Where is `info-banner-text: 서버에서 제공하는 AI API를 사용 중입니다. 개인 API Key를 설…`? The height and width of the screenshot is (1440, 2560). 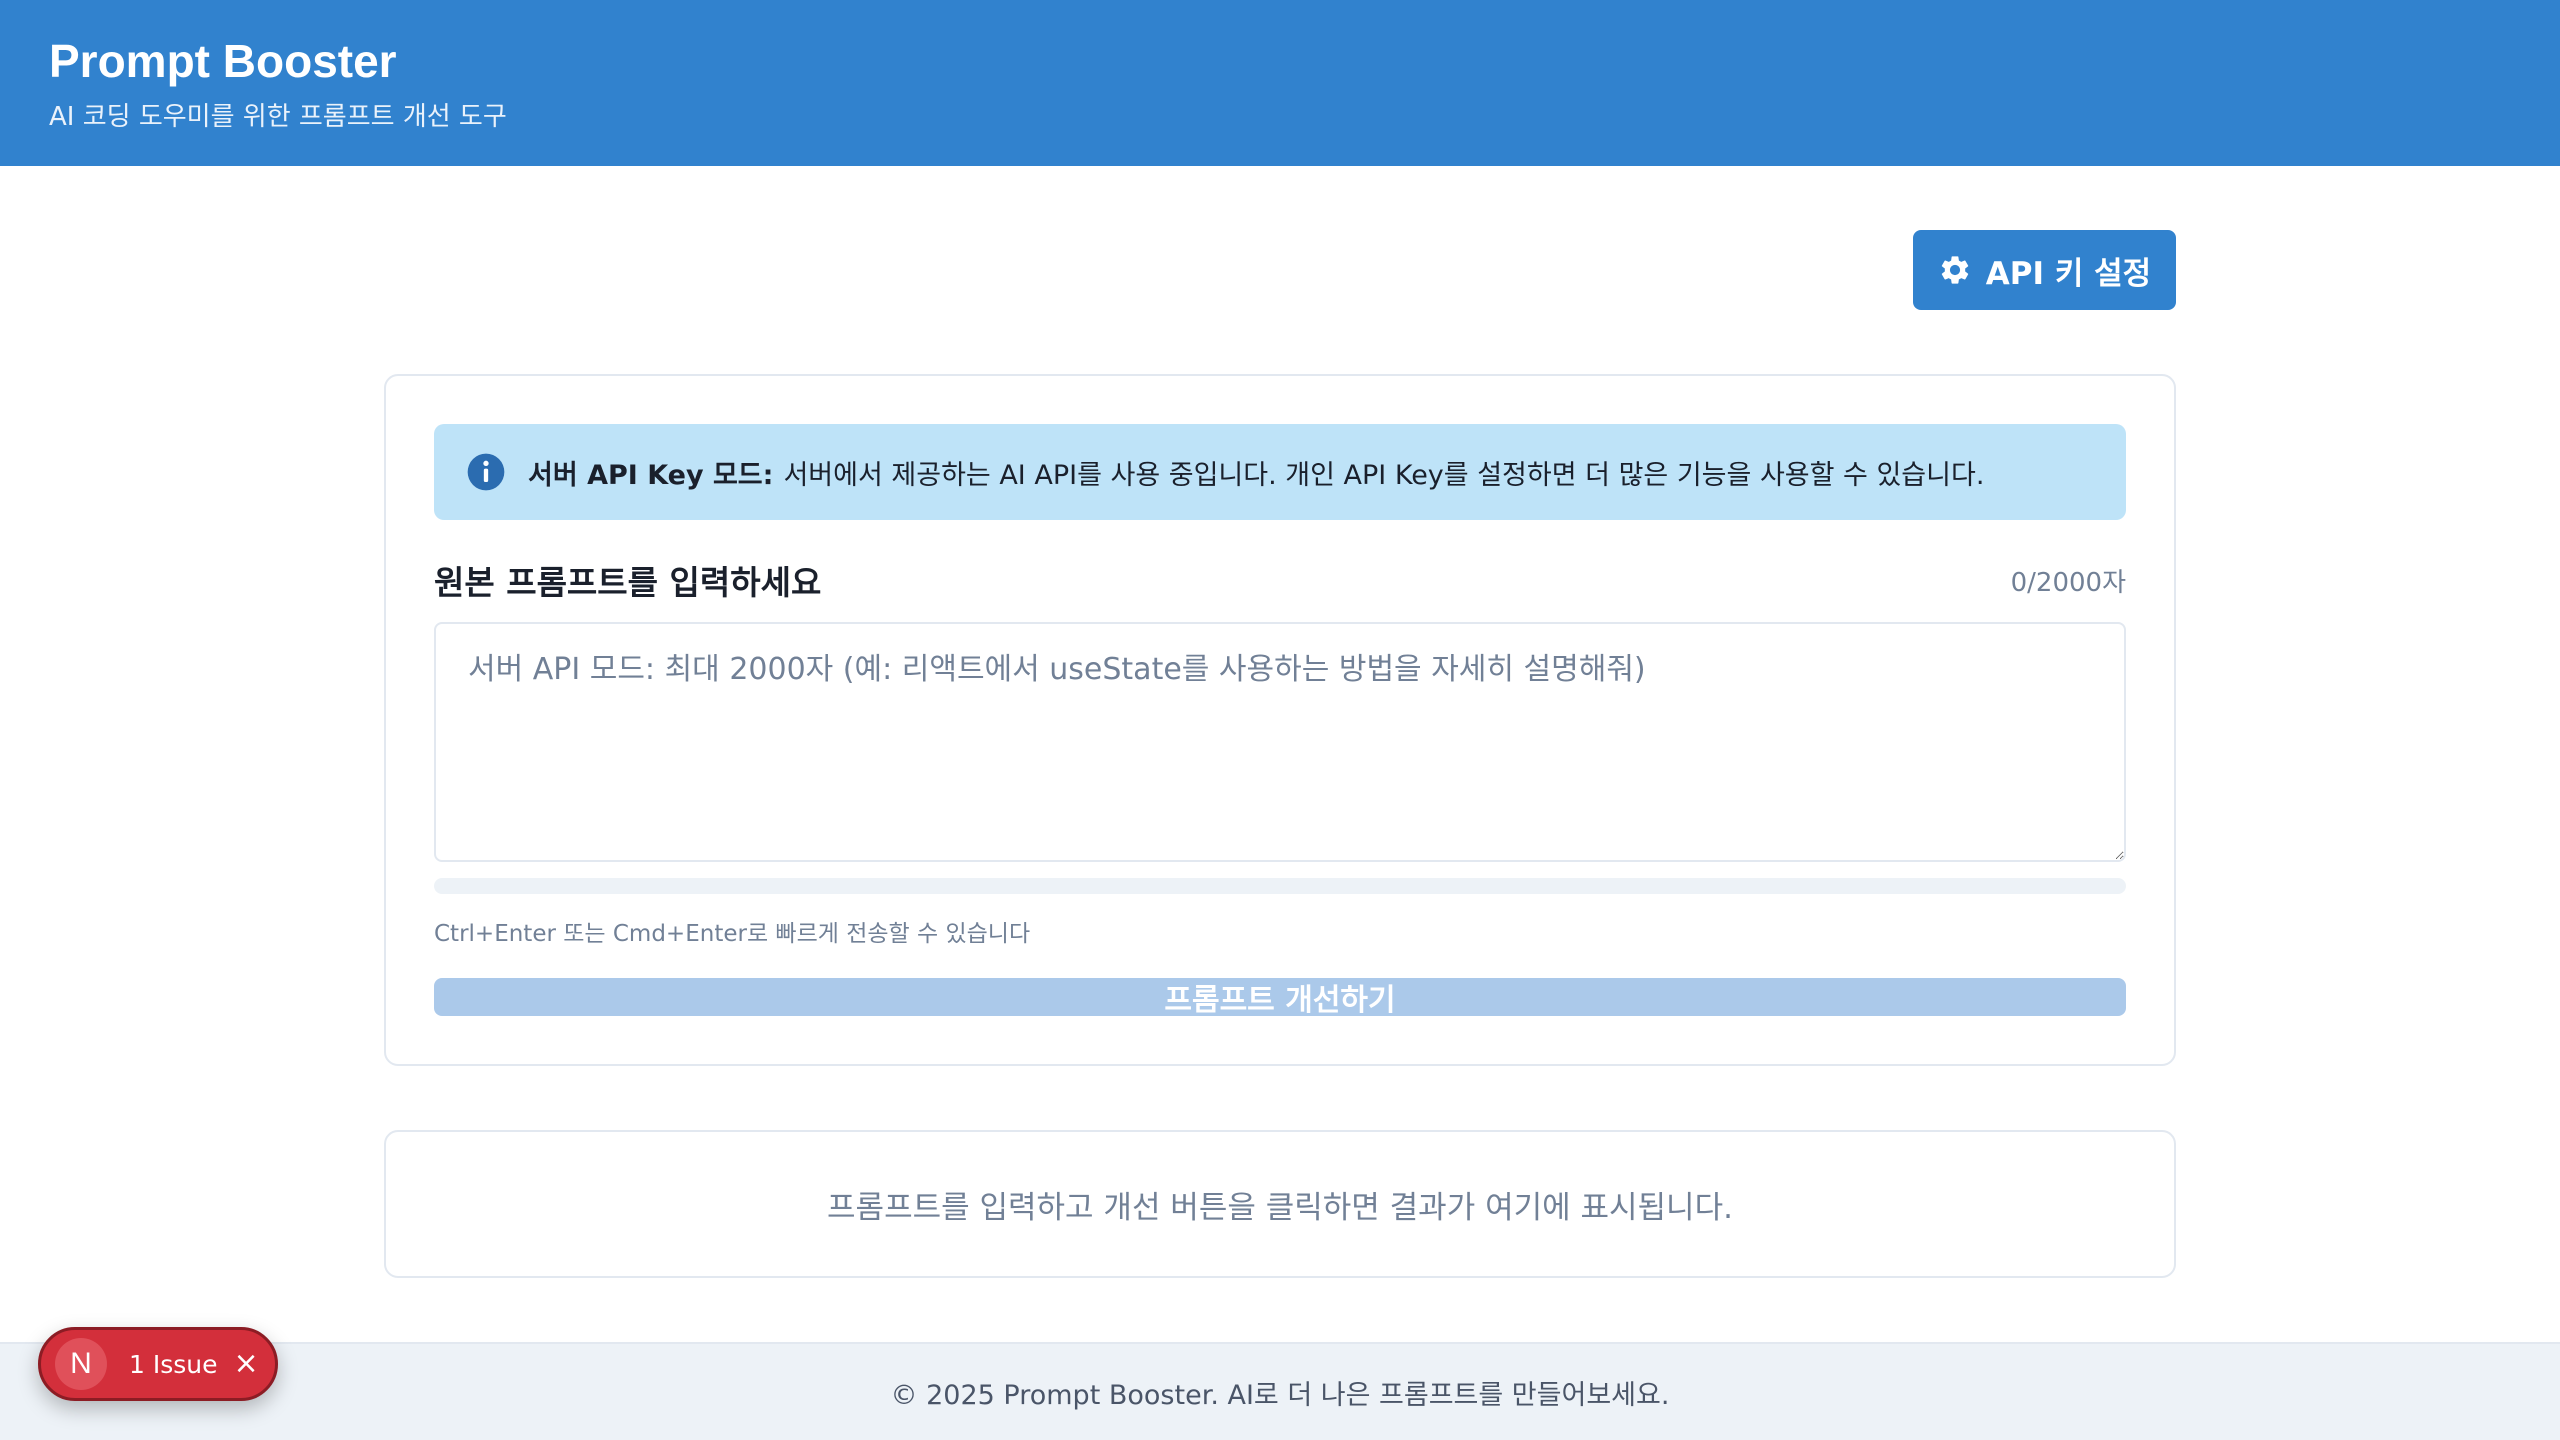
info-banner-text: 서버에서 제공하는 AI API를 사용 중입니다. 개인 API Key를 설… is located at coordinates (1384, 475).